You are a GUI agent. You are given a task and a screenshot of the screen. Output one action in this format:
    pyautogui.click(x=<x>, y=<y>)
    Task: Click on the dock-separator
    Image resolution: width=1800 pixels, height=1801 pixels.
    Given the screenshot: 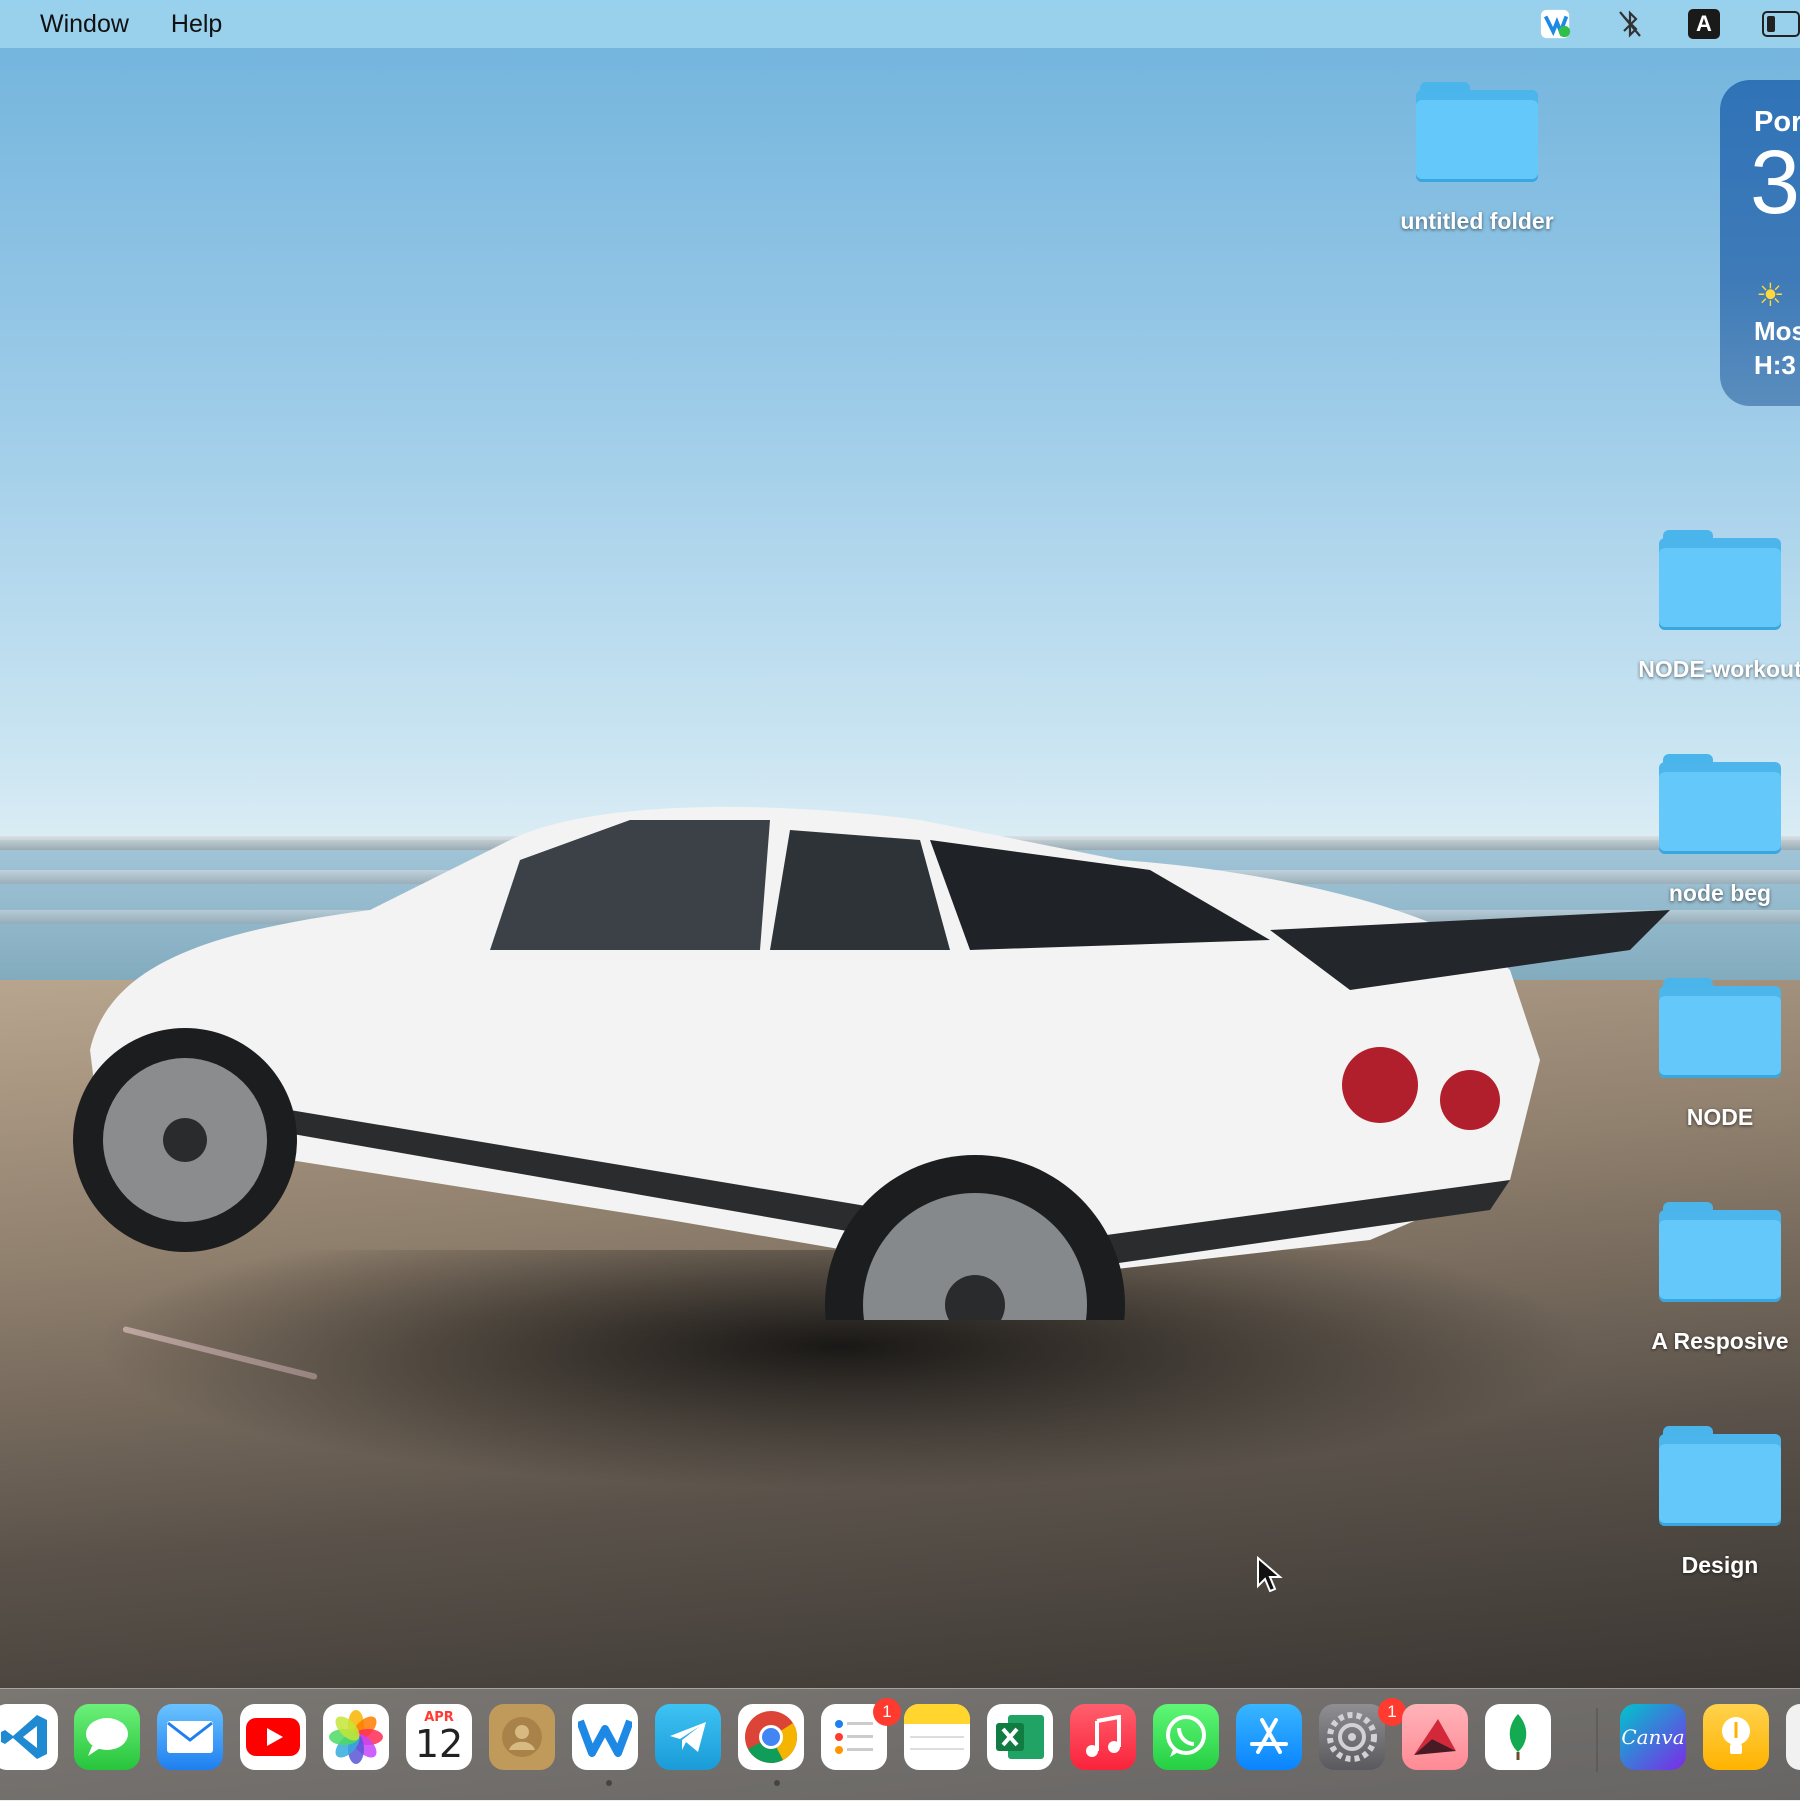 What is the action you would take?
    pyautogui.click(x=1597, y=1740)
    